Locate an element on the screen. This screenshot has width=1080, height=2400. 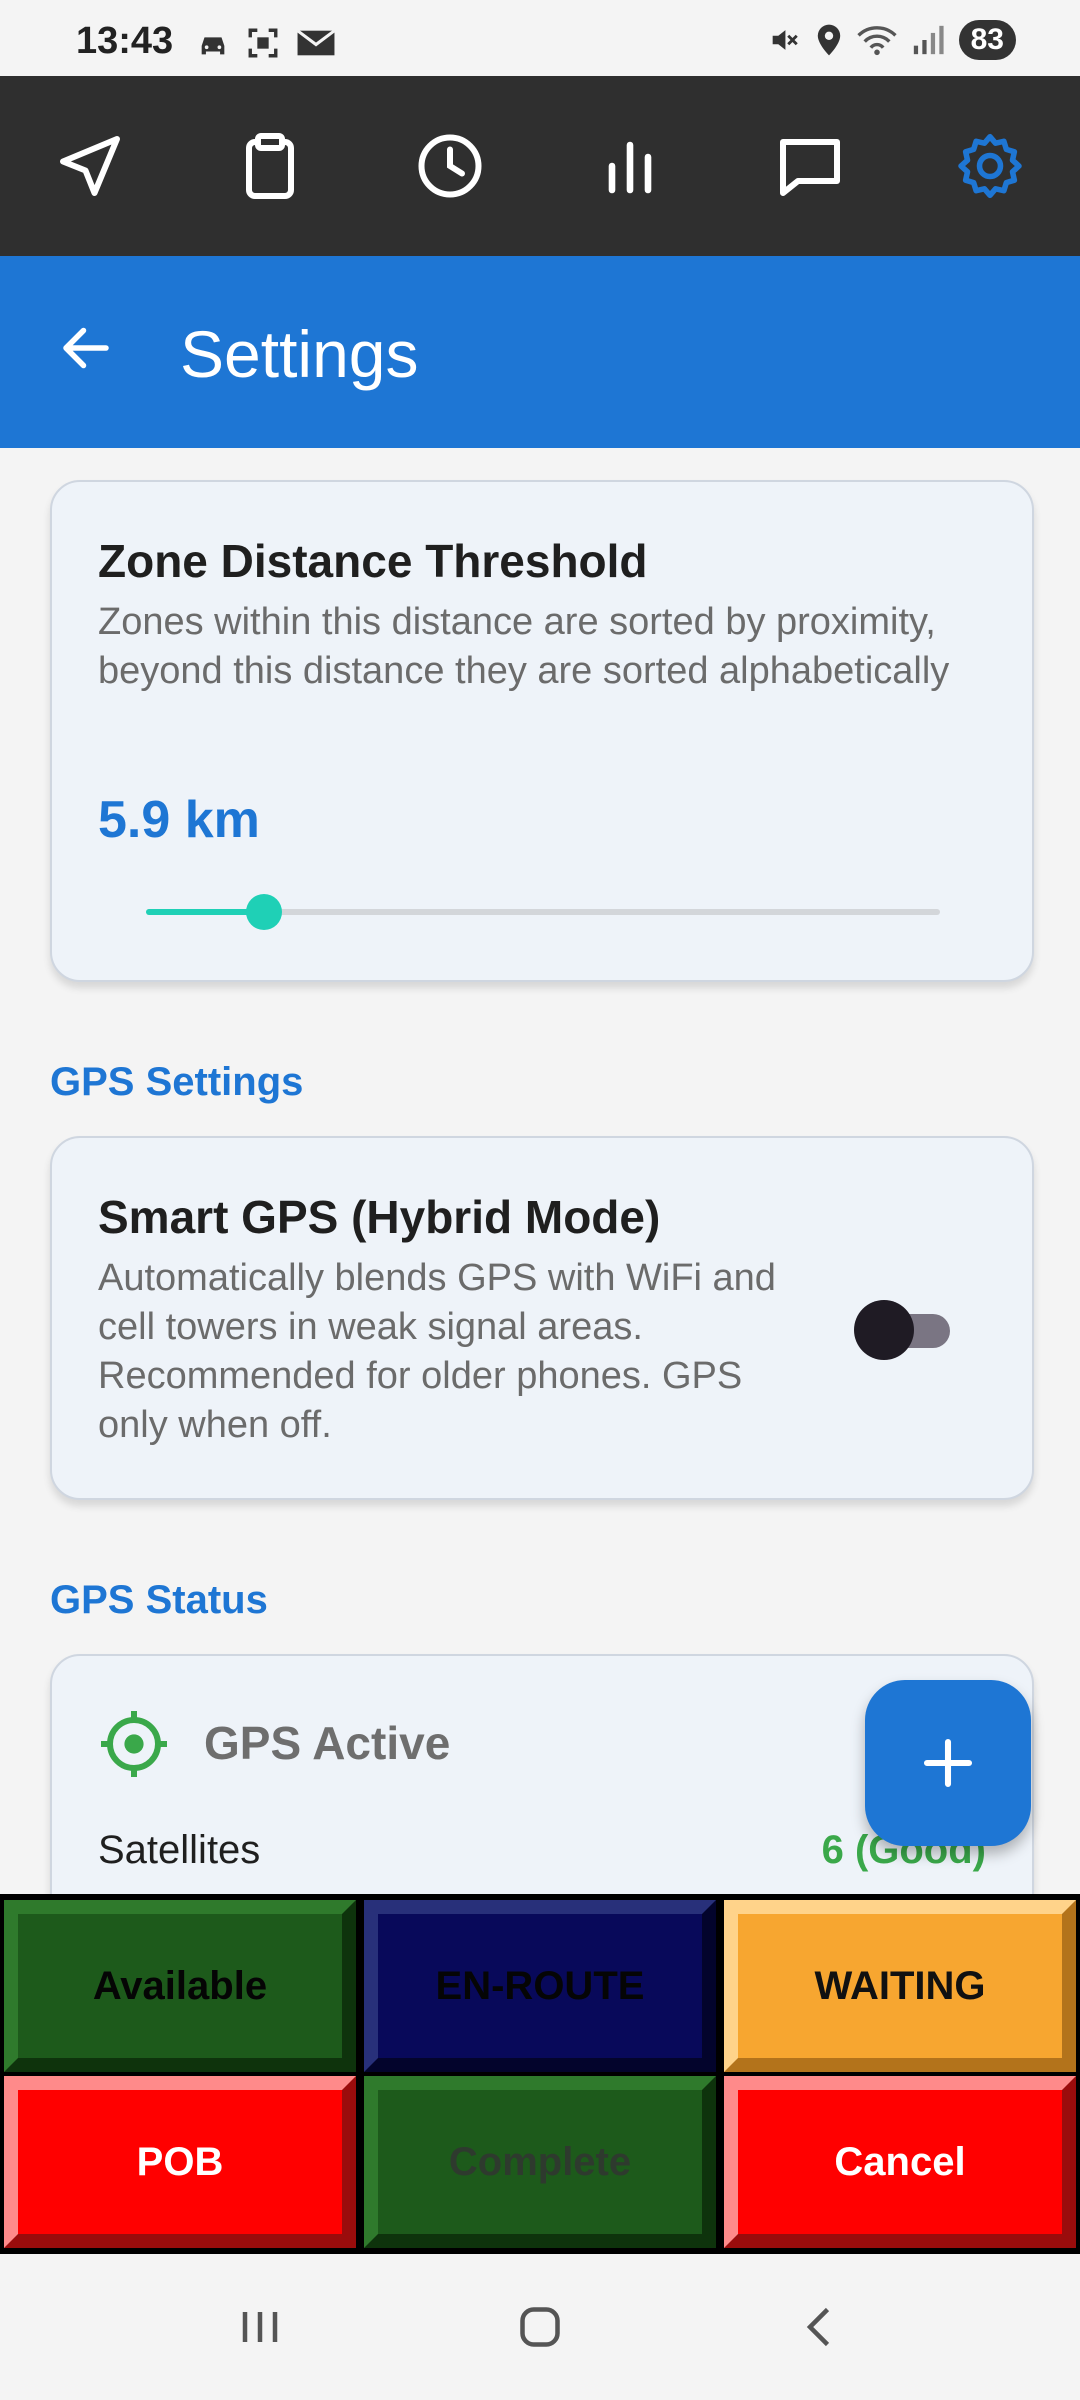
chat-bubble-icon is located at coordinates (810, 167).